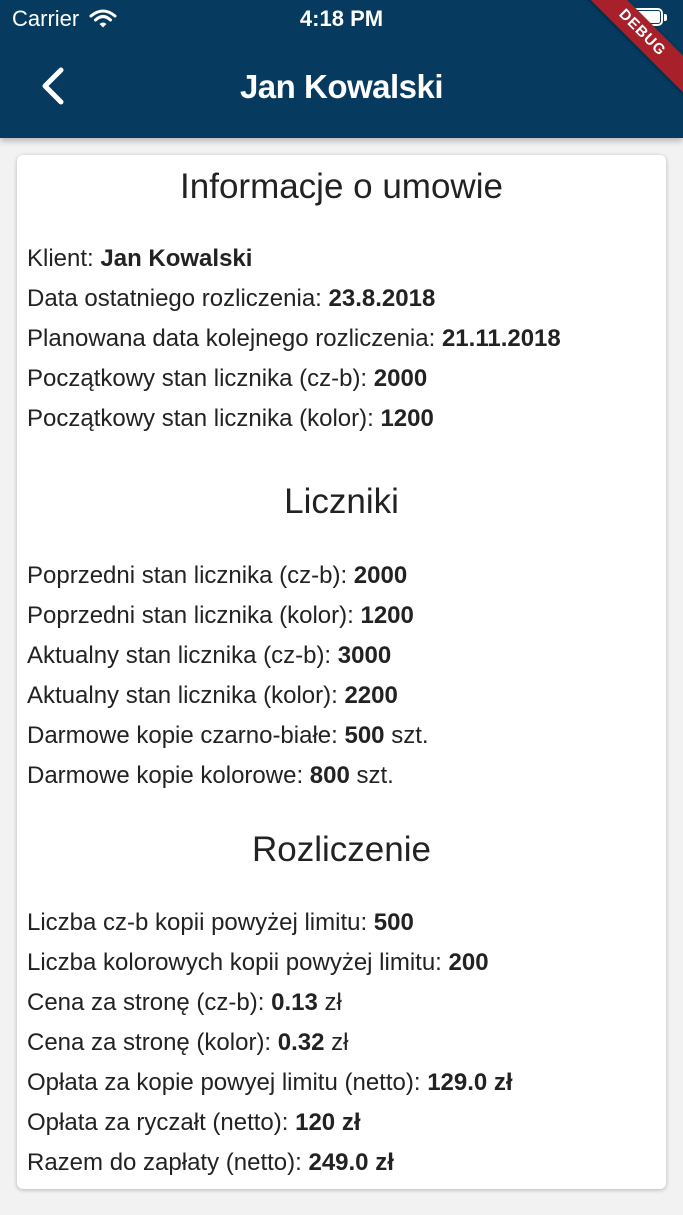 The height and width of the screenshot is (1215, 683). What do you see at coordinates (164, 1162) in the screenshot?
I see `row-label: Razem do zapłaty (netto):` at bounding box center [164, 1162].